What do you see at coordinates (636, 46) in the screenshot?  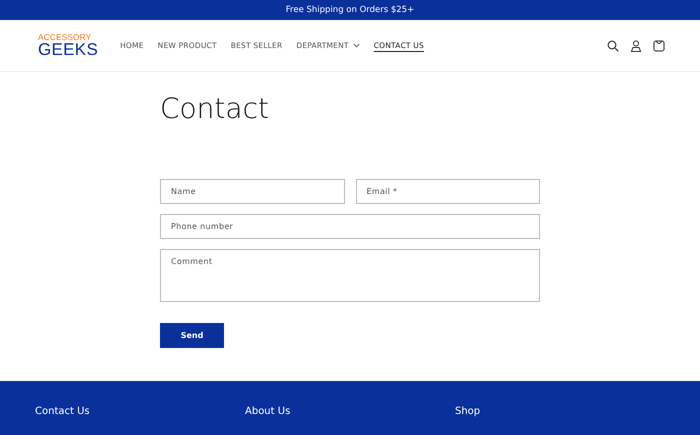 I see `account-icon` at bounding box center [636, 46].